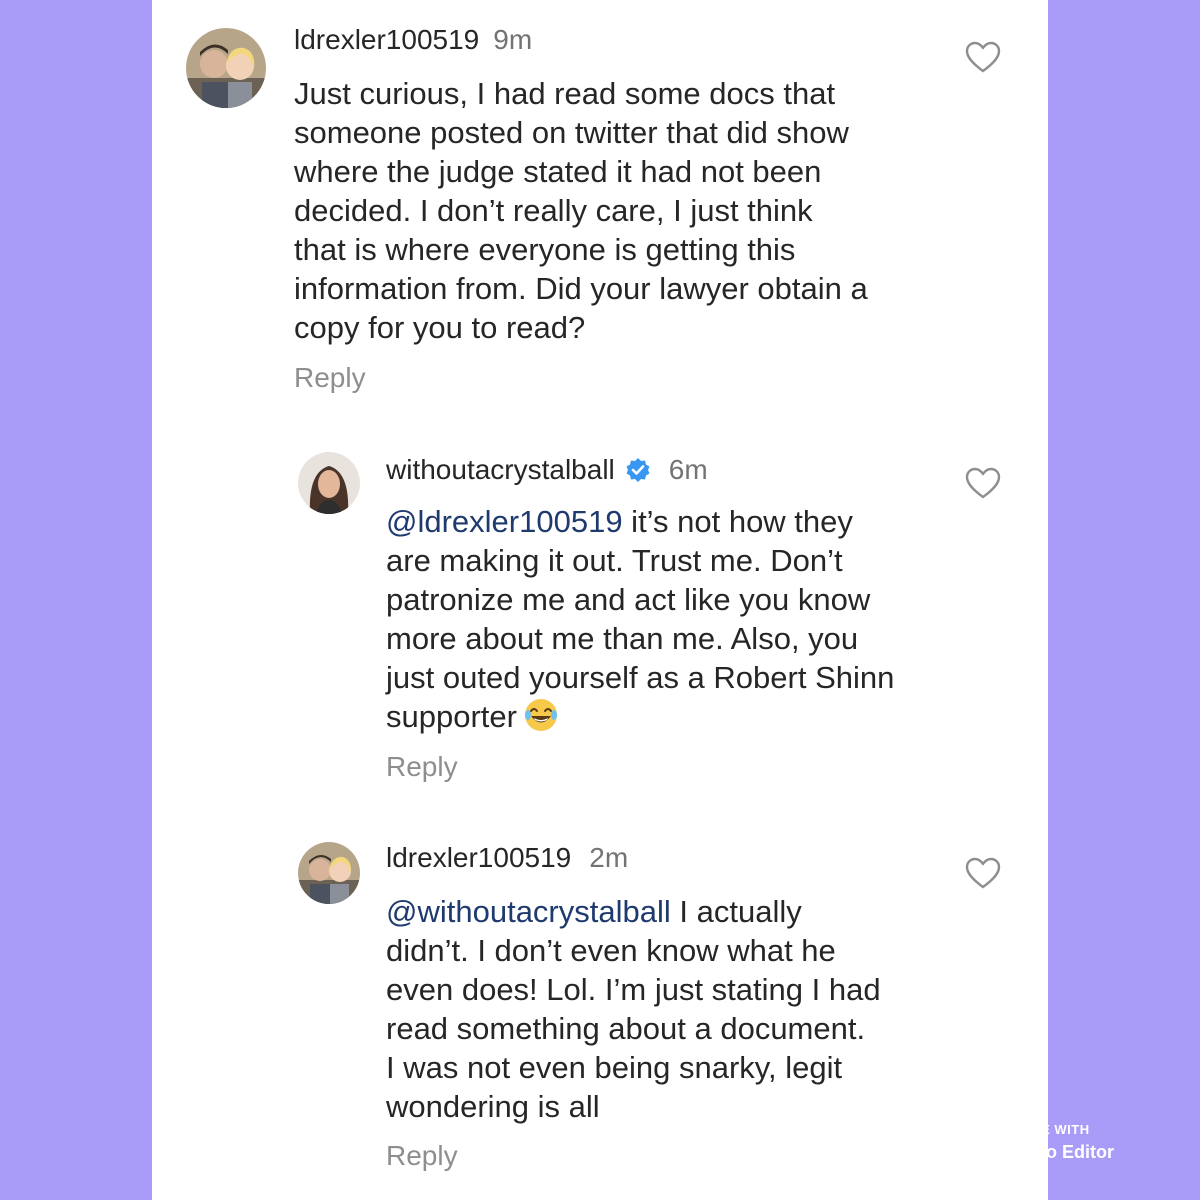 The width and height of the screenshot is (1200, 1200). I want to click on text-line: I was not even being snarky, legit, so click(614, 1067).